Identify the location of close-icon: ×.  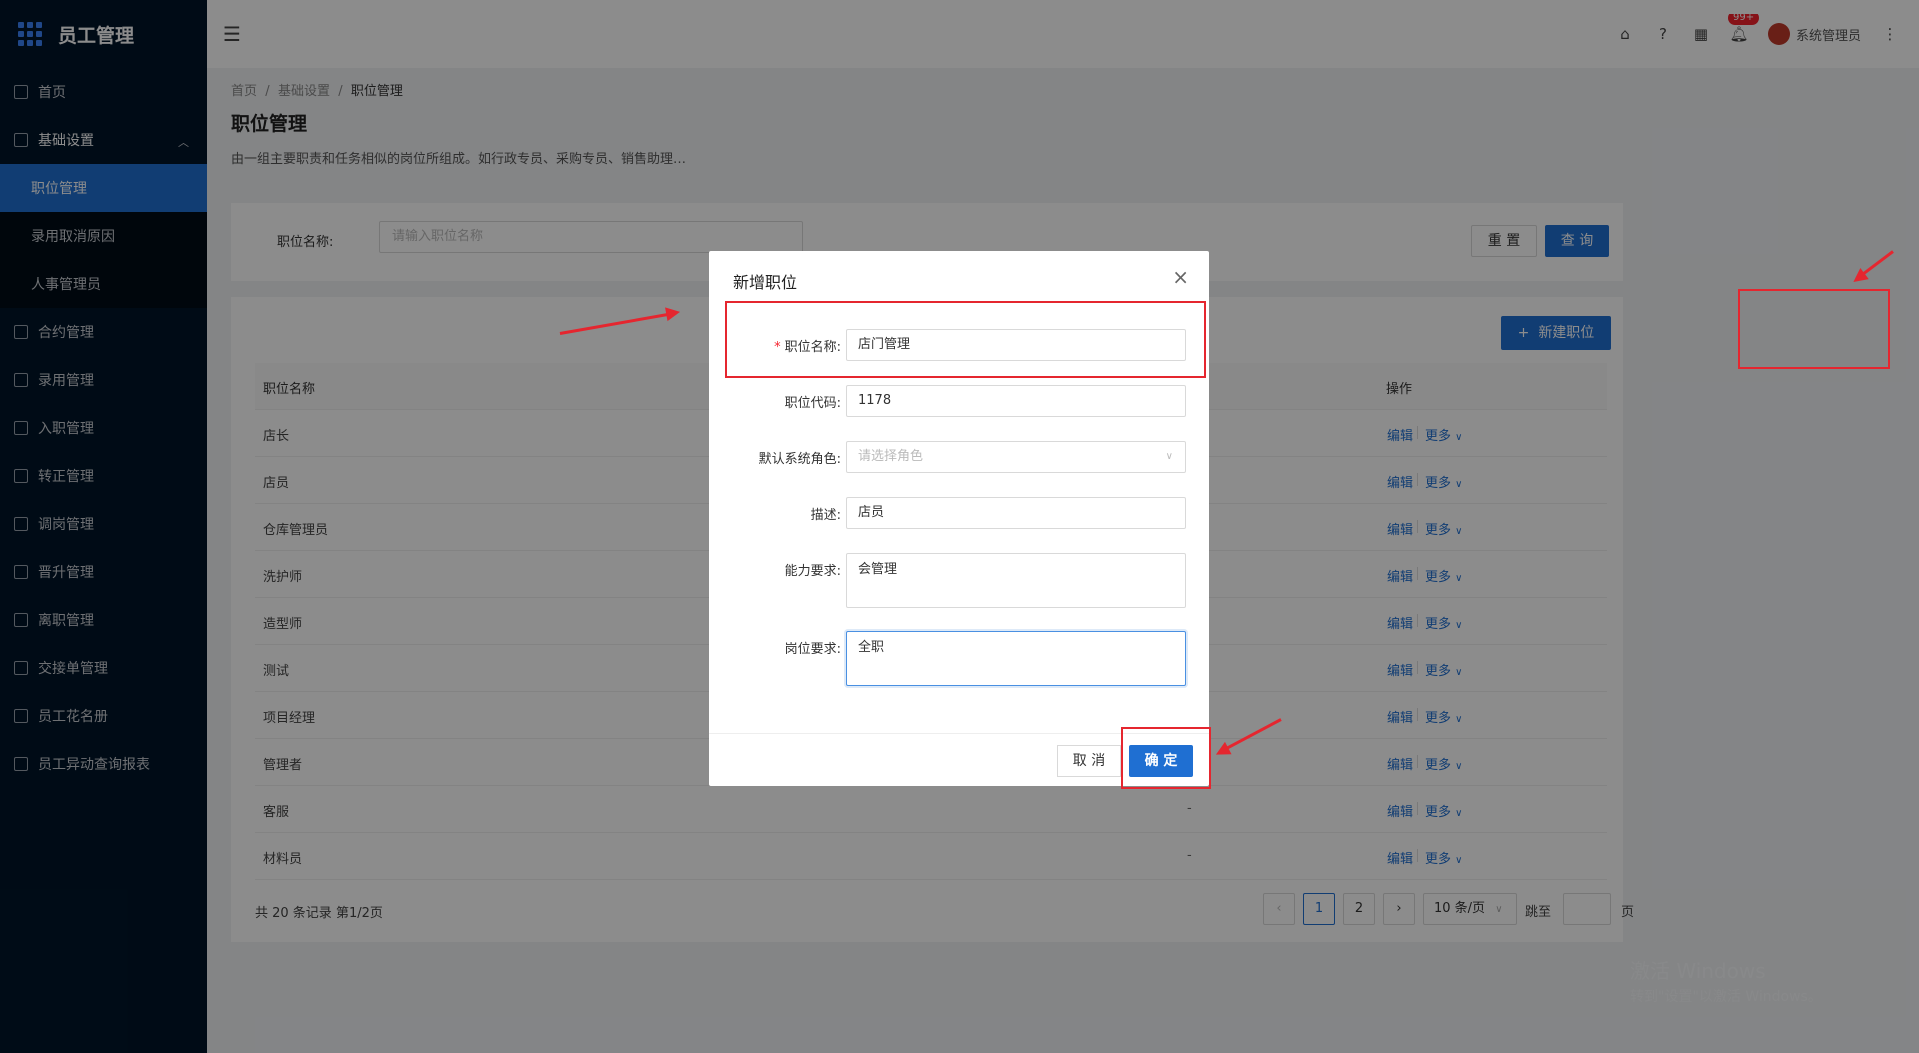
(1180, 277).